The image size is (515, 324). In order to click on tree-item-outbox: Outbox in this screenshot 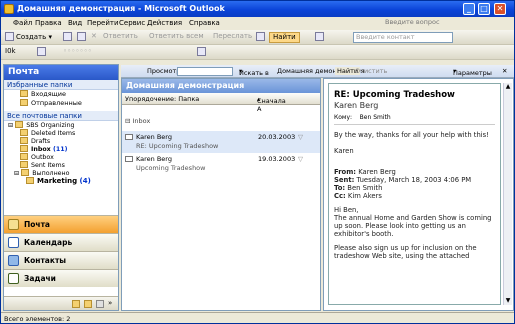, I will do `click(61, 157)`.